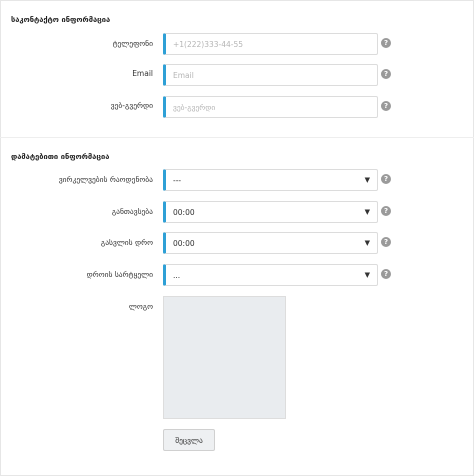 Image resolution: width=474 pixels, height=476 pixels. Describe the element at coordinates (142, 73) in the screenshot. I see `email-label: Email` at that location.